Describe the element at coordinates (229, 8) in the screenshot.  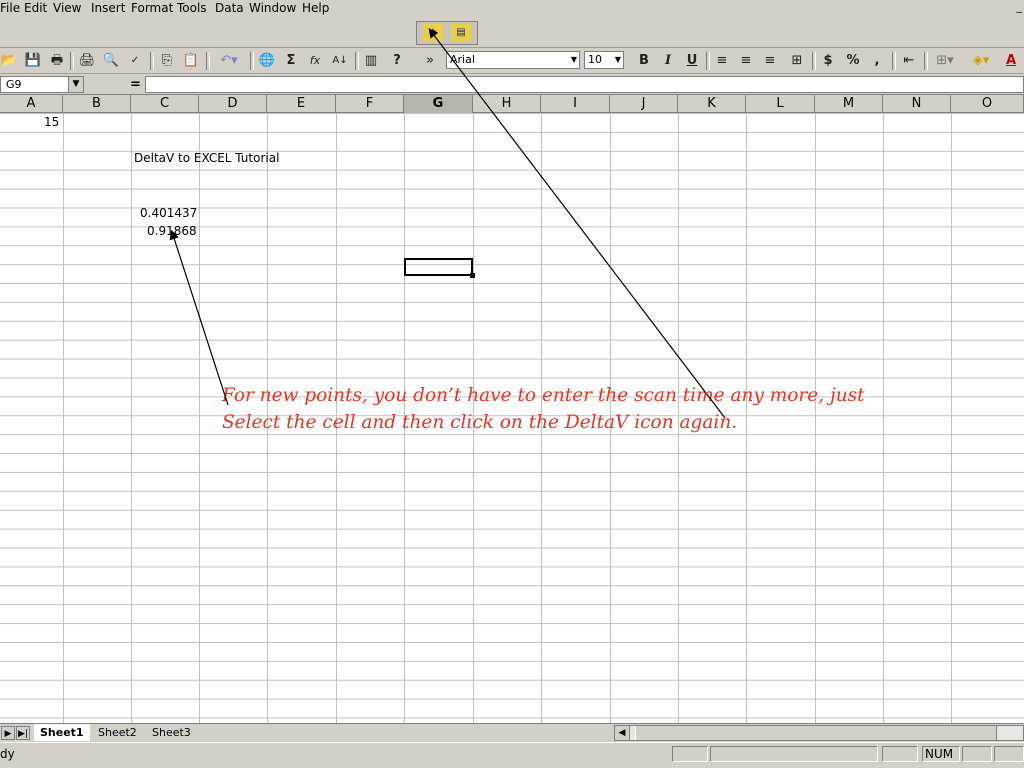
I see `menu-data: Data` at that location.